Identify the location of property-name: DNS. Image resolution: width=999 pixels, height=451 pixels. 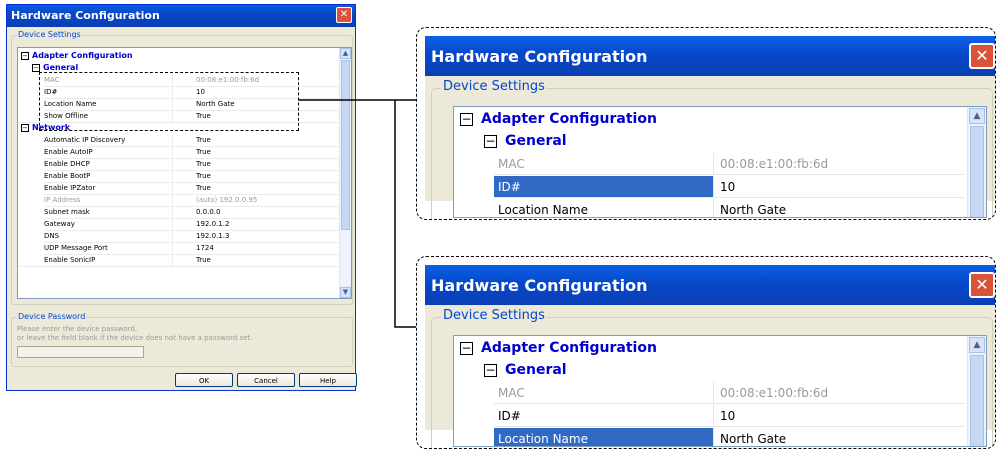
(108, 236).